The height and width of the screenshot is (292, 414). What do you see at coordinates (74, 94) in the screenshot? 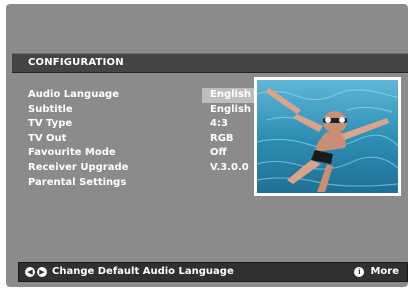
I see `menu-item-label: Audio Language` at bounding box center [74, 94].